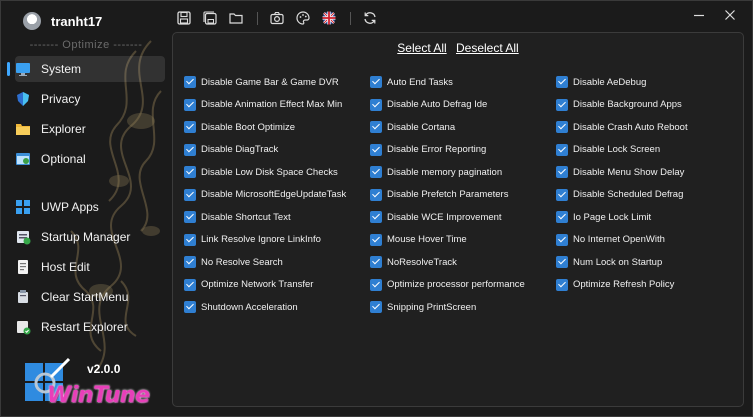 The height and width of the screenshot is (417, 753). What do you see at coordinates (239, 127) in the screenshot?
I see `option-checkbox-row: Disable Boot Optimize` at bounding box center [239, 127].